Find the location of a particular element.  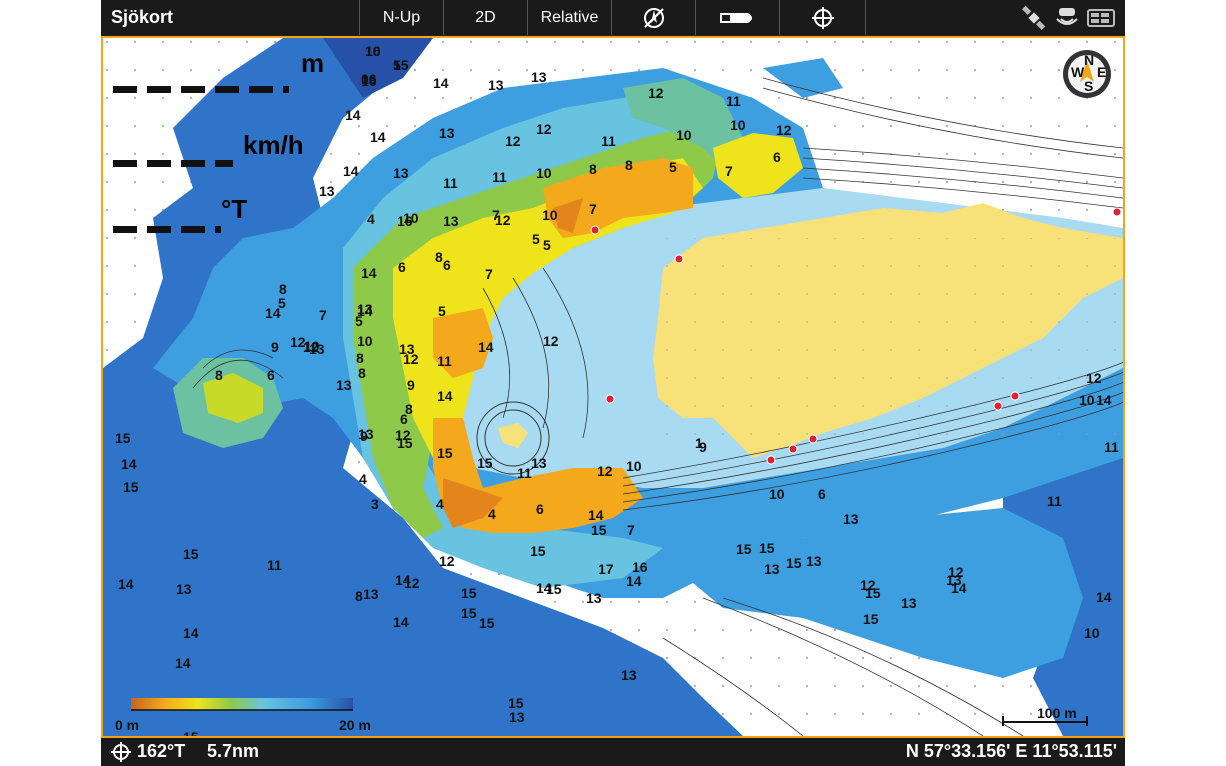

depth-sounding-label: 3 is located at coordinates (375, 504).